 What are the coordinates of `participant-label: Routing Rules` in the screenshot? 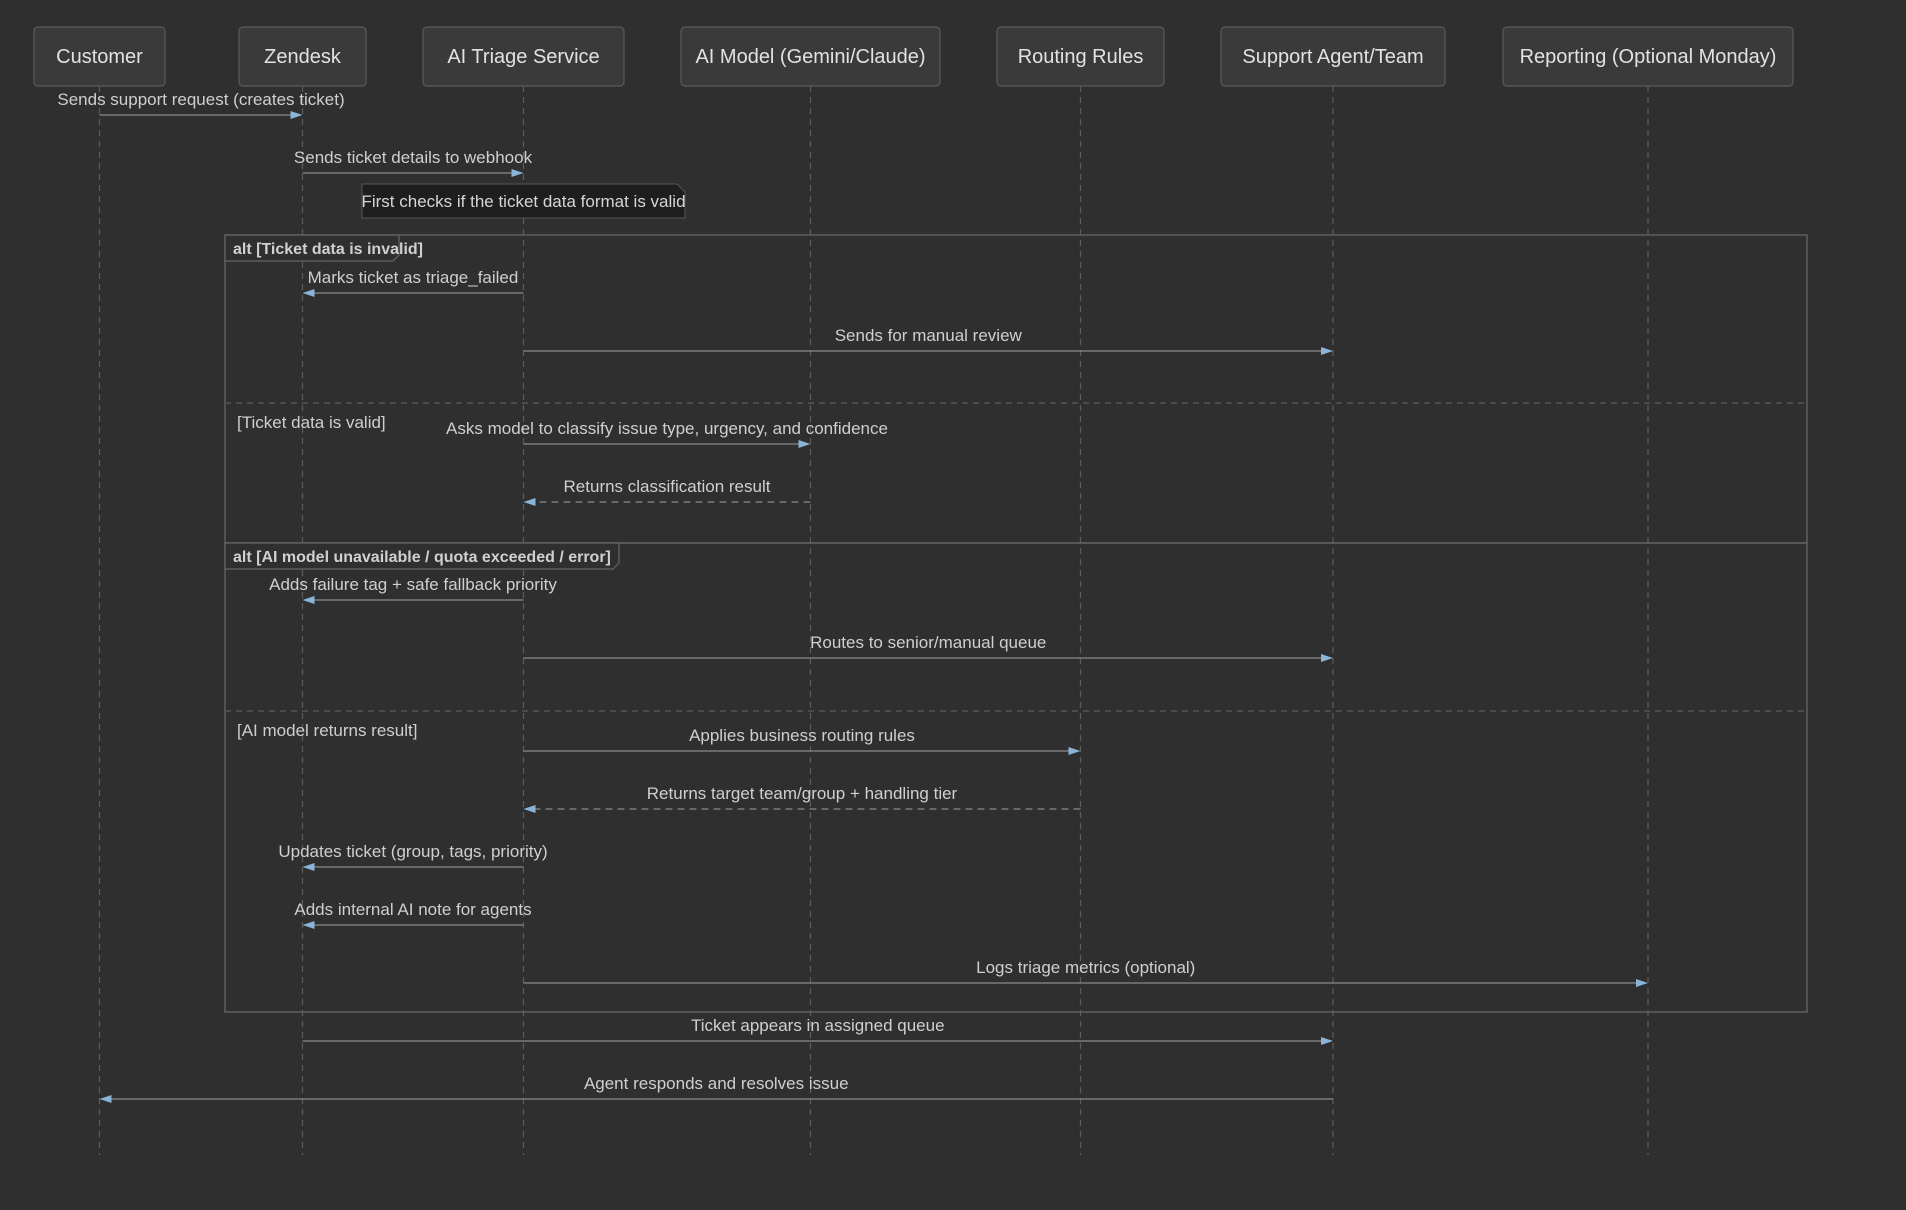 It's located at (1081, 57).